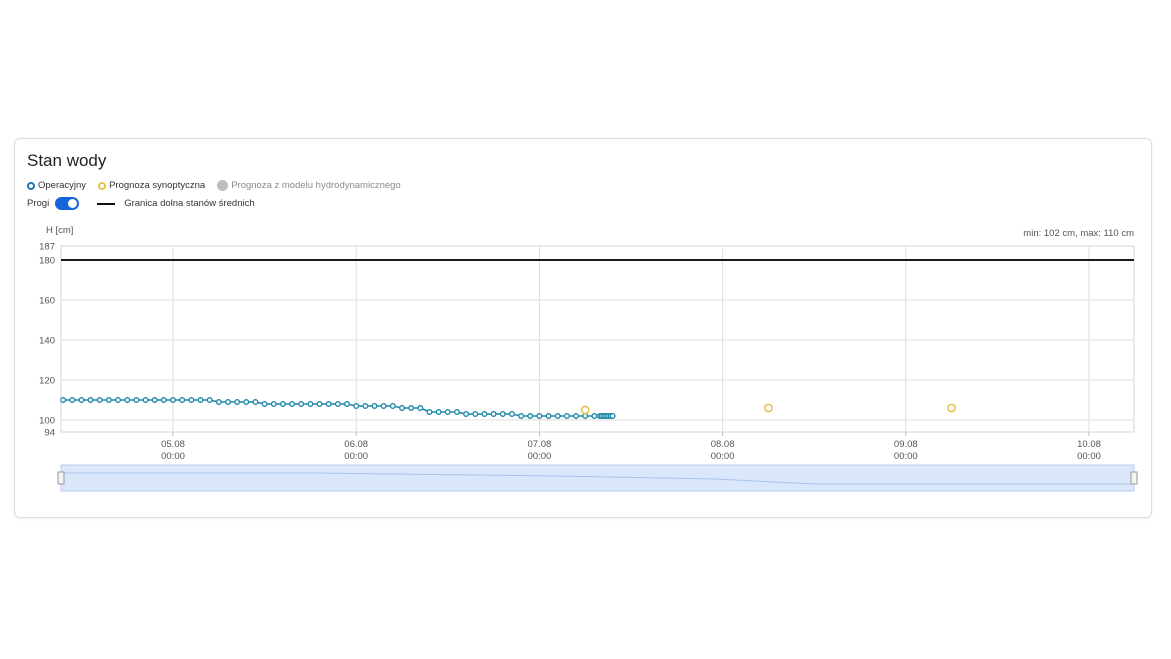  I want to click on y-tick-label: 187, so click(47, 247).